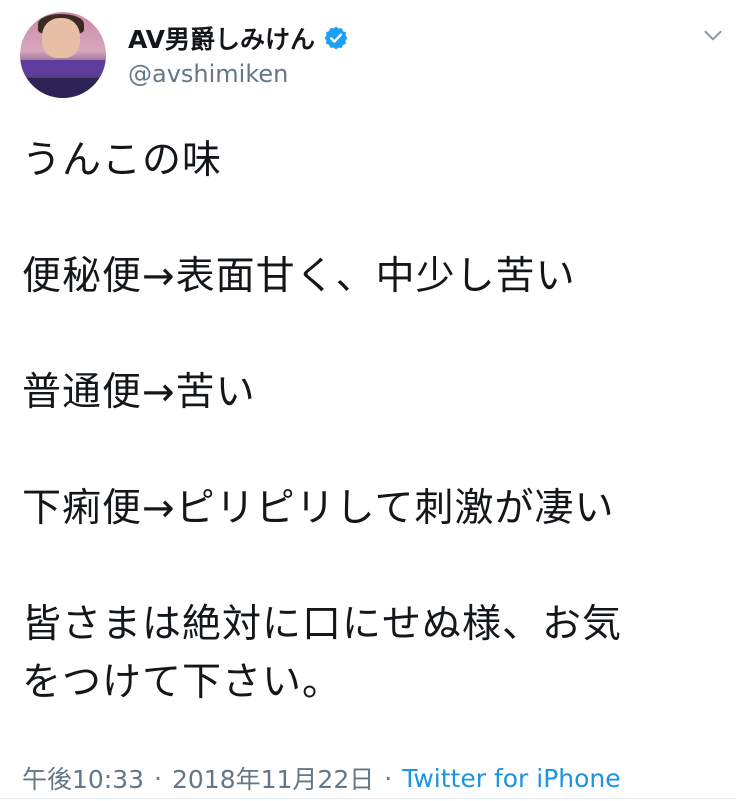 This screenshot has height=801, width=736. Describe the element at coordinates (83, 778) in the screenshot. I see `tweet-time: 午後10:33` at that location.